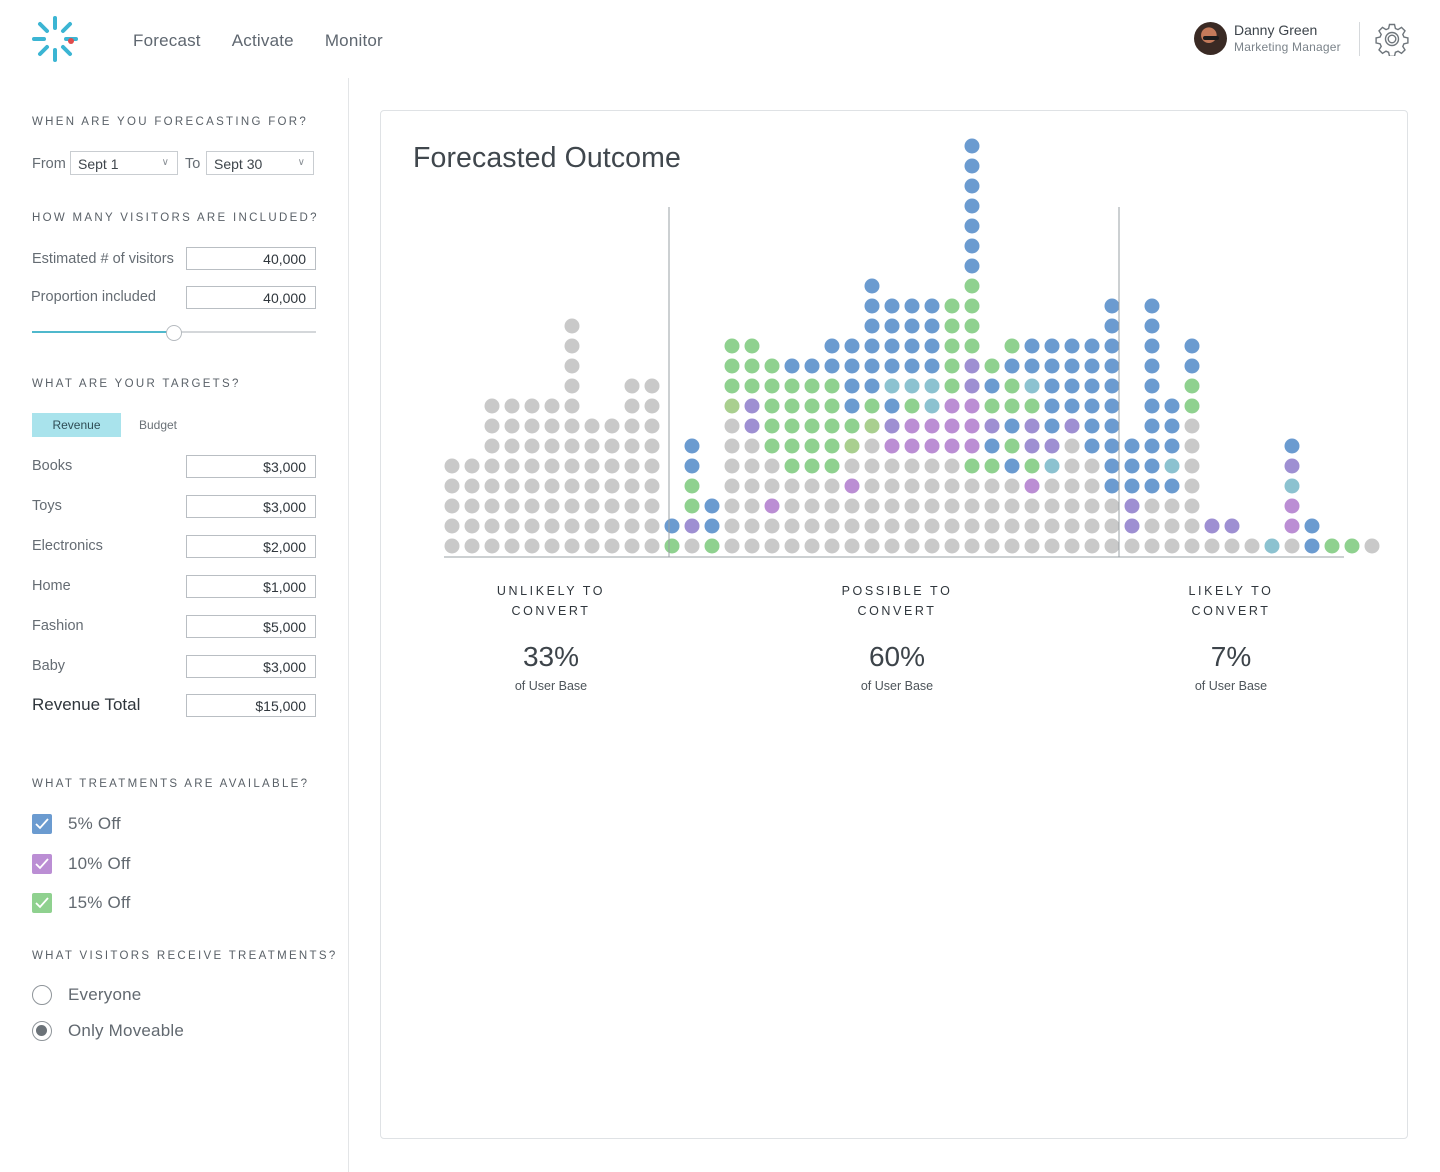 This screenshot has width=1440, height=1172. I want to click on estimated-visitors-input: 40,000, so click(251, 258).